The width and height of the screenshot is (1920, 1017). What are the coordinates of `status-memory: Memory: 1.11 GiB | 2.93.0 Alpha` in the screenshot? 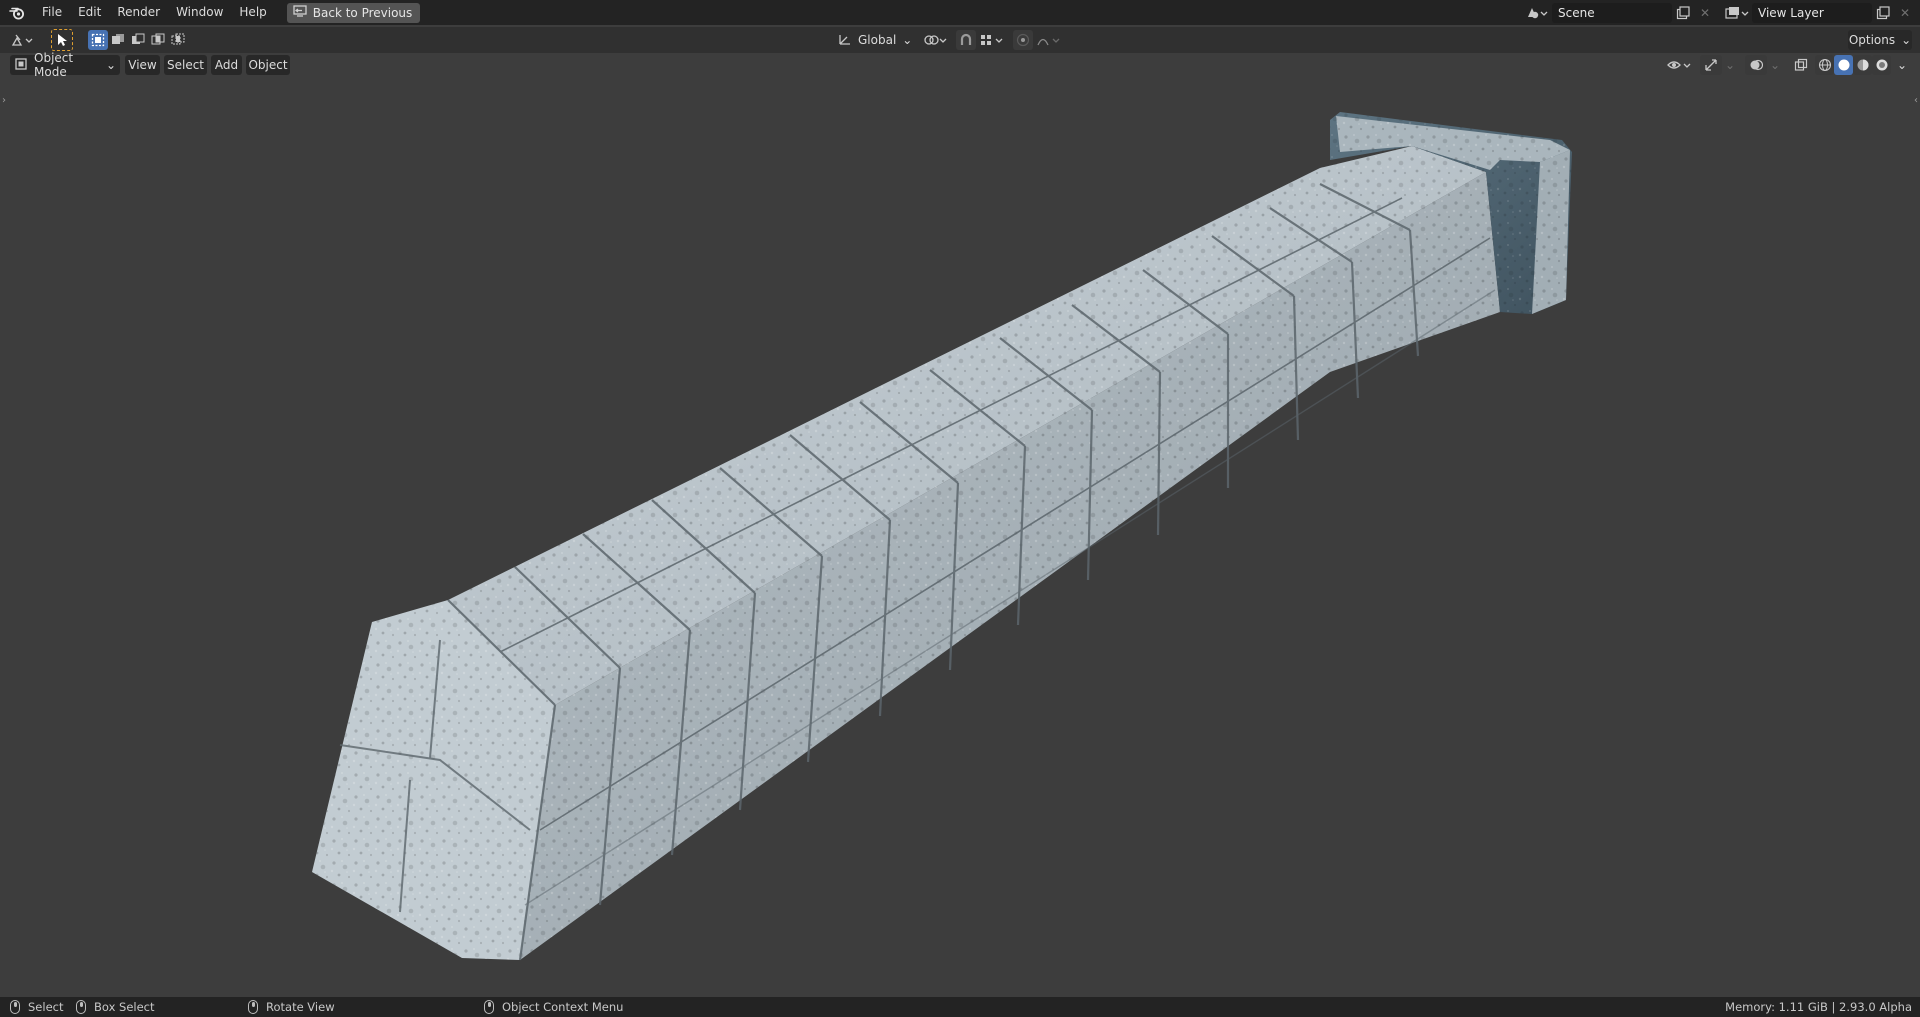 It's located at (1818, 1007).